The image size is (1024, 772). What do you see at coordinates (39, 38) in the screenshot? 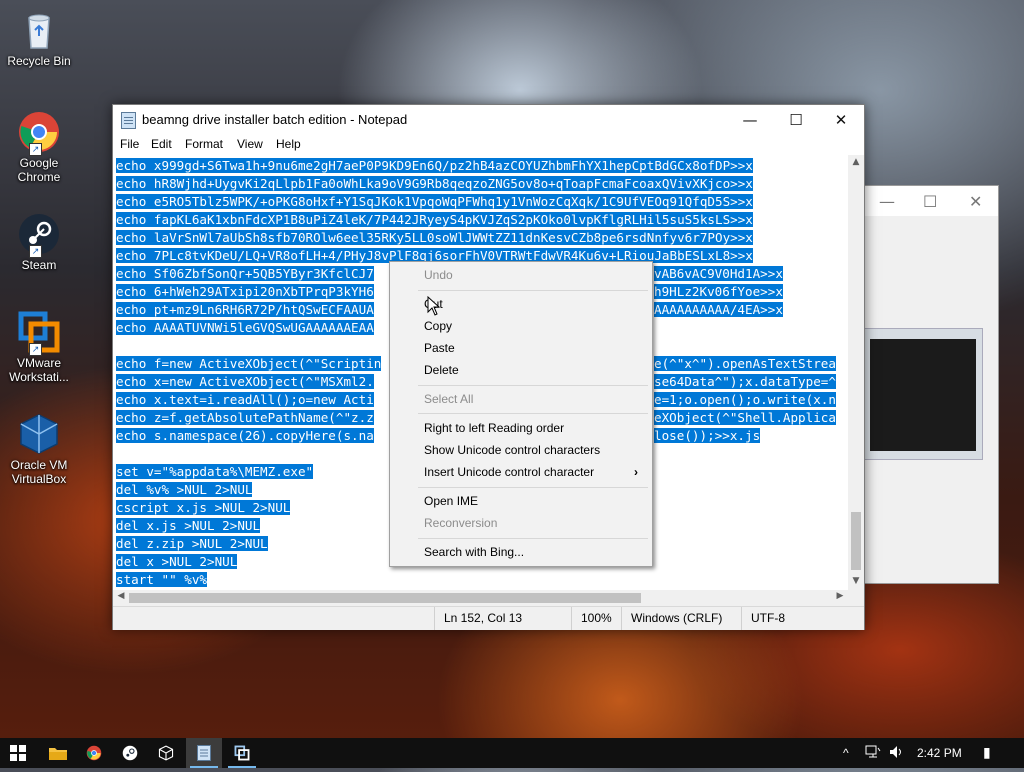
I see `desktop-icon-recycle-bin: Recycle Bin` at bounding box center [39, 38].